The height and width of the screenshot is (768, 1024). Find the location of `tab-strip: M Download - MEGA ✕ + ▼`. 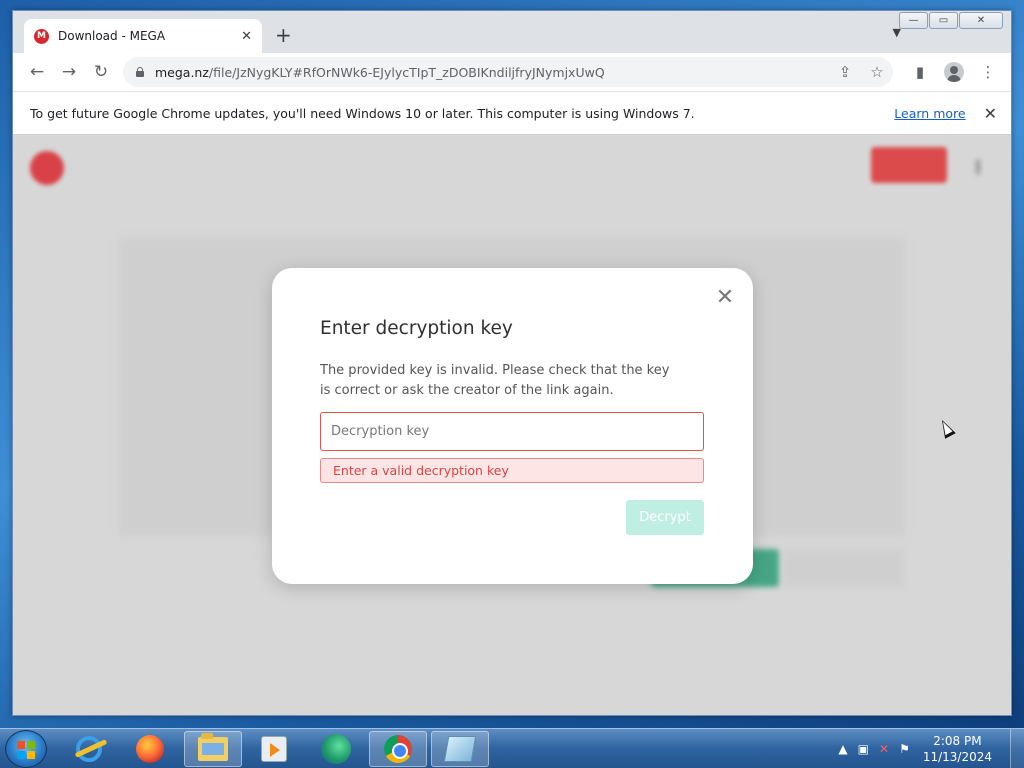

tab-strip: M Download - MEGA ✕ + ▼ is located at coordinates (512, 32).